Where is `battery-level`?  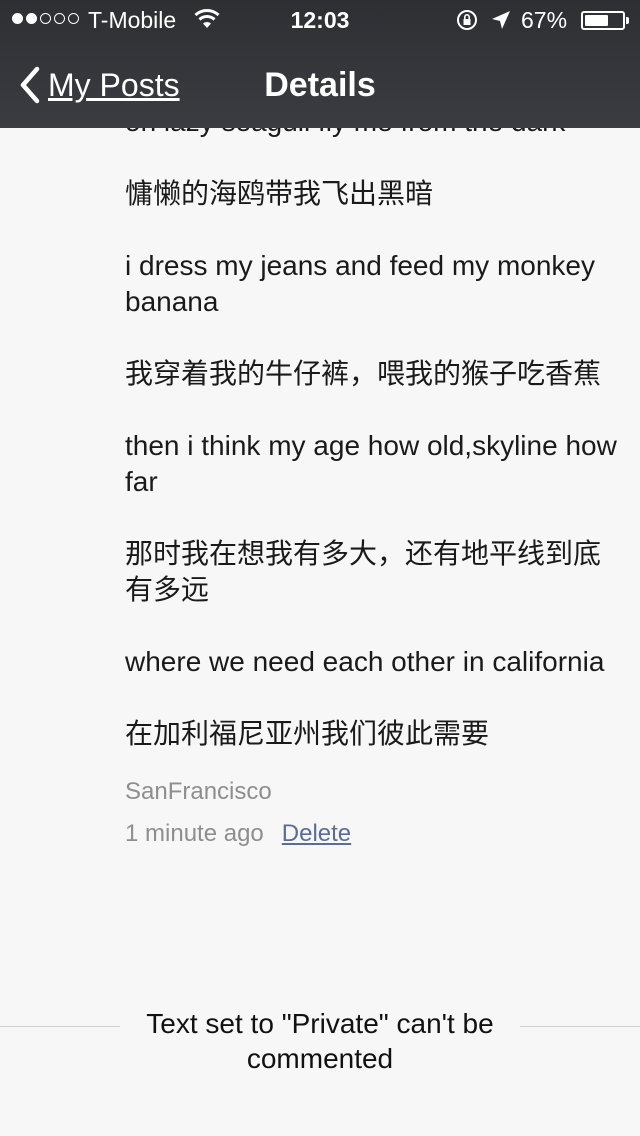
battery-level is located at coordinates (596, 20).